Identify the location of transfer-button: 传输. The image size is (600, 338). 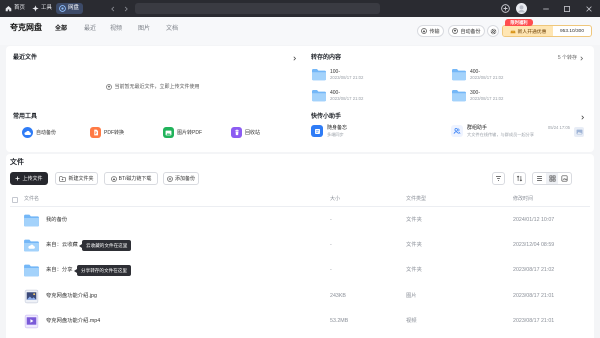
(430, 31).